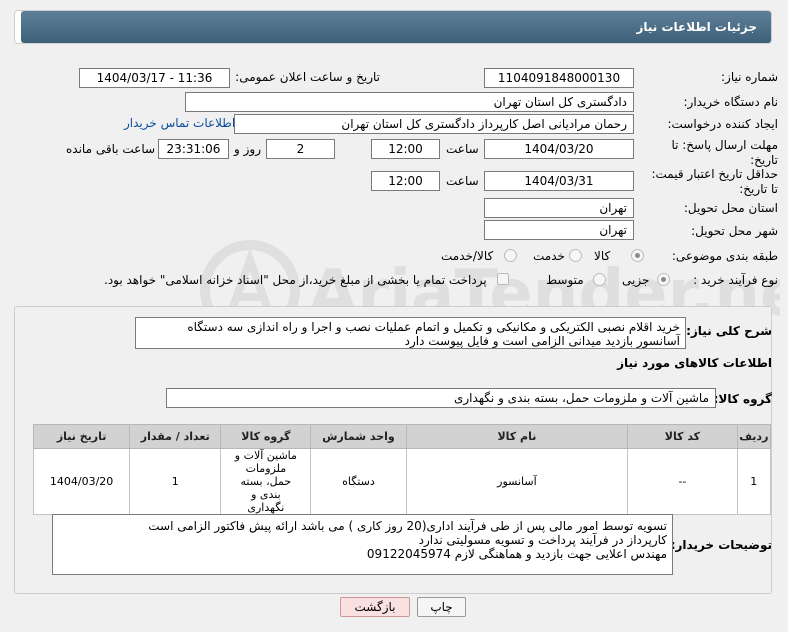  What do you see at coordinates (714, 174) in the screenshot?
I see `price-validity-label: حداقل تاریخ اعتبار قیمت:` at bounding box center [714, 174].